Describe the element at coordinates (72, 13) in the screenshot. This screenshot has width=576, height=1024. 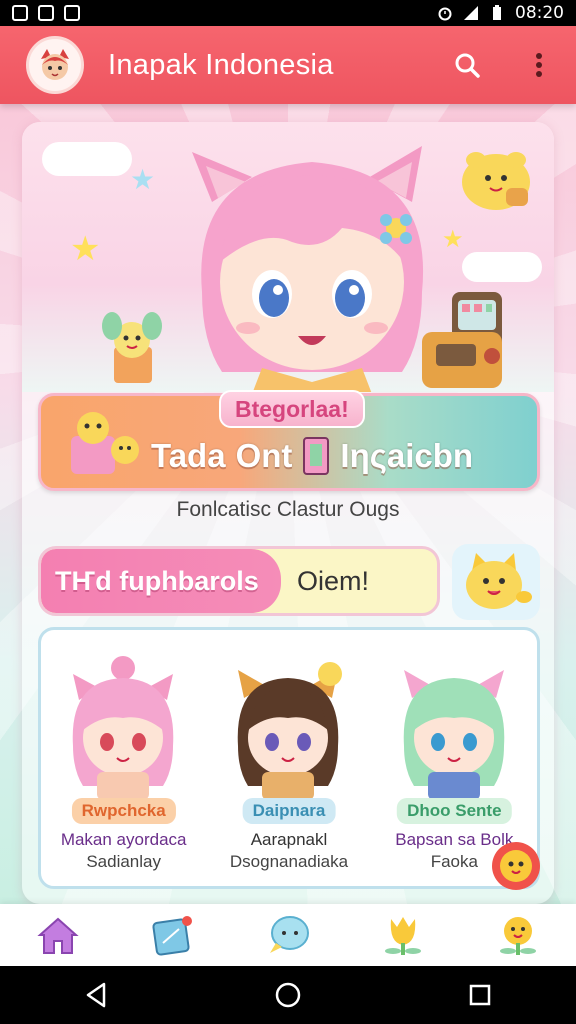
I see `photo-icon` at that location.